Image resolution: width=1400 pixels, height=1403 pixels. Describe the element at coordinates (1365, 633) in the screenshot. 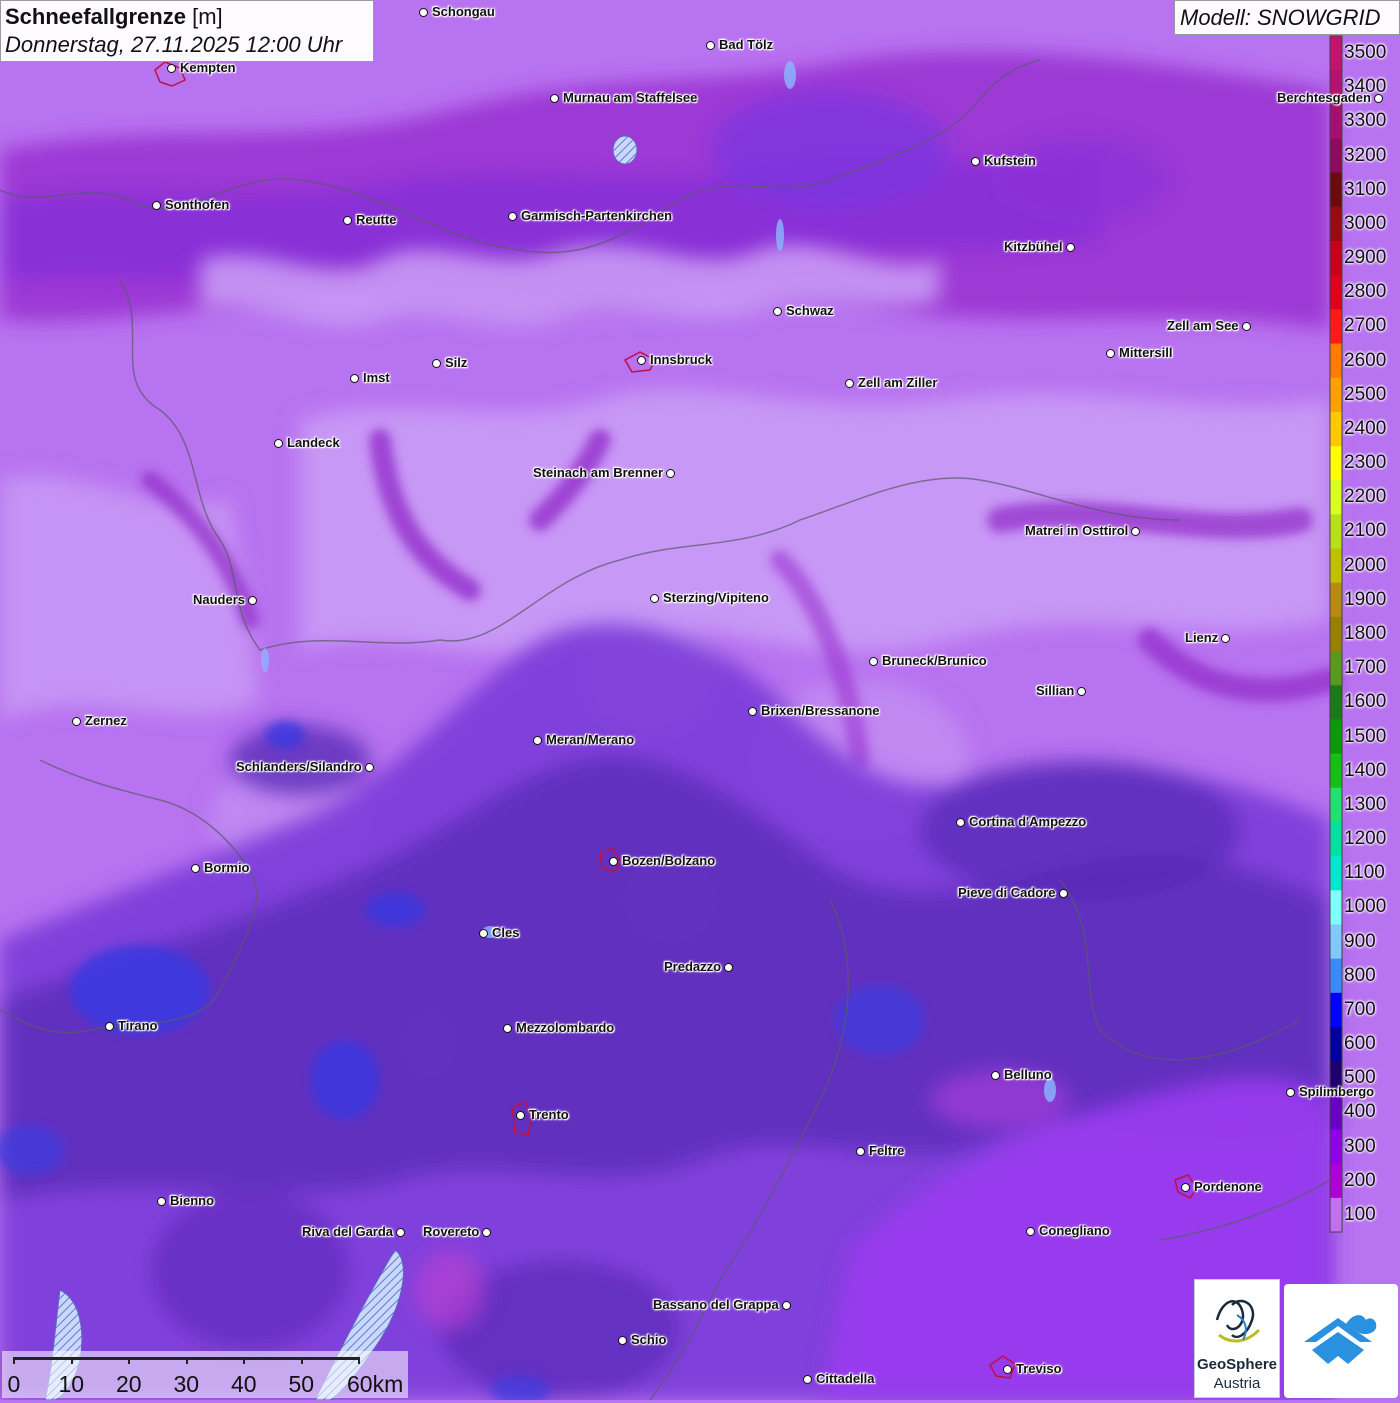

I see `legend-label: 1800` at that location.